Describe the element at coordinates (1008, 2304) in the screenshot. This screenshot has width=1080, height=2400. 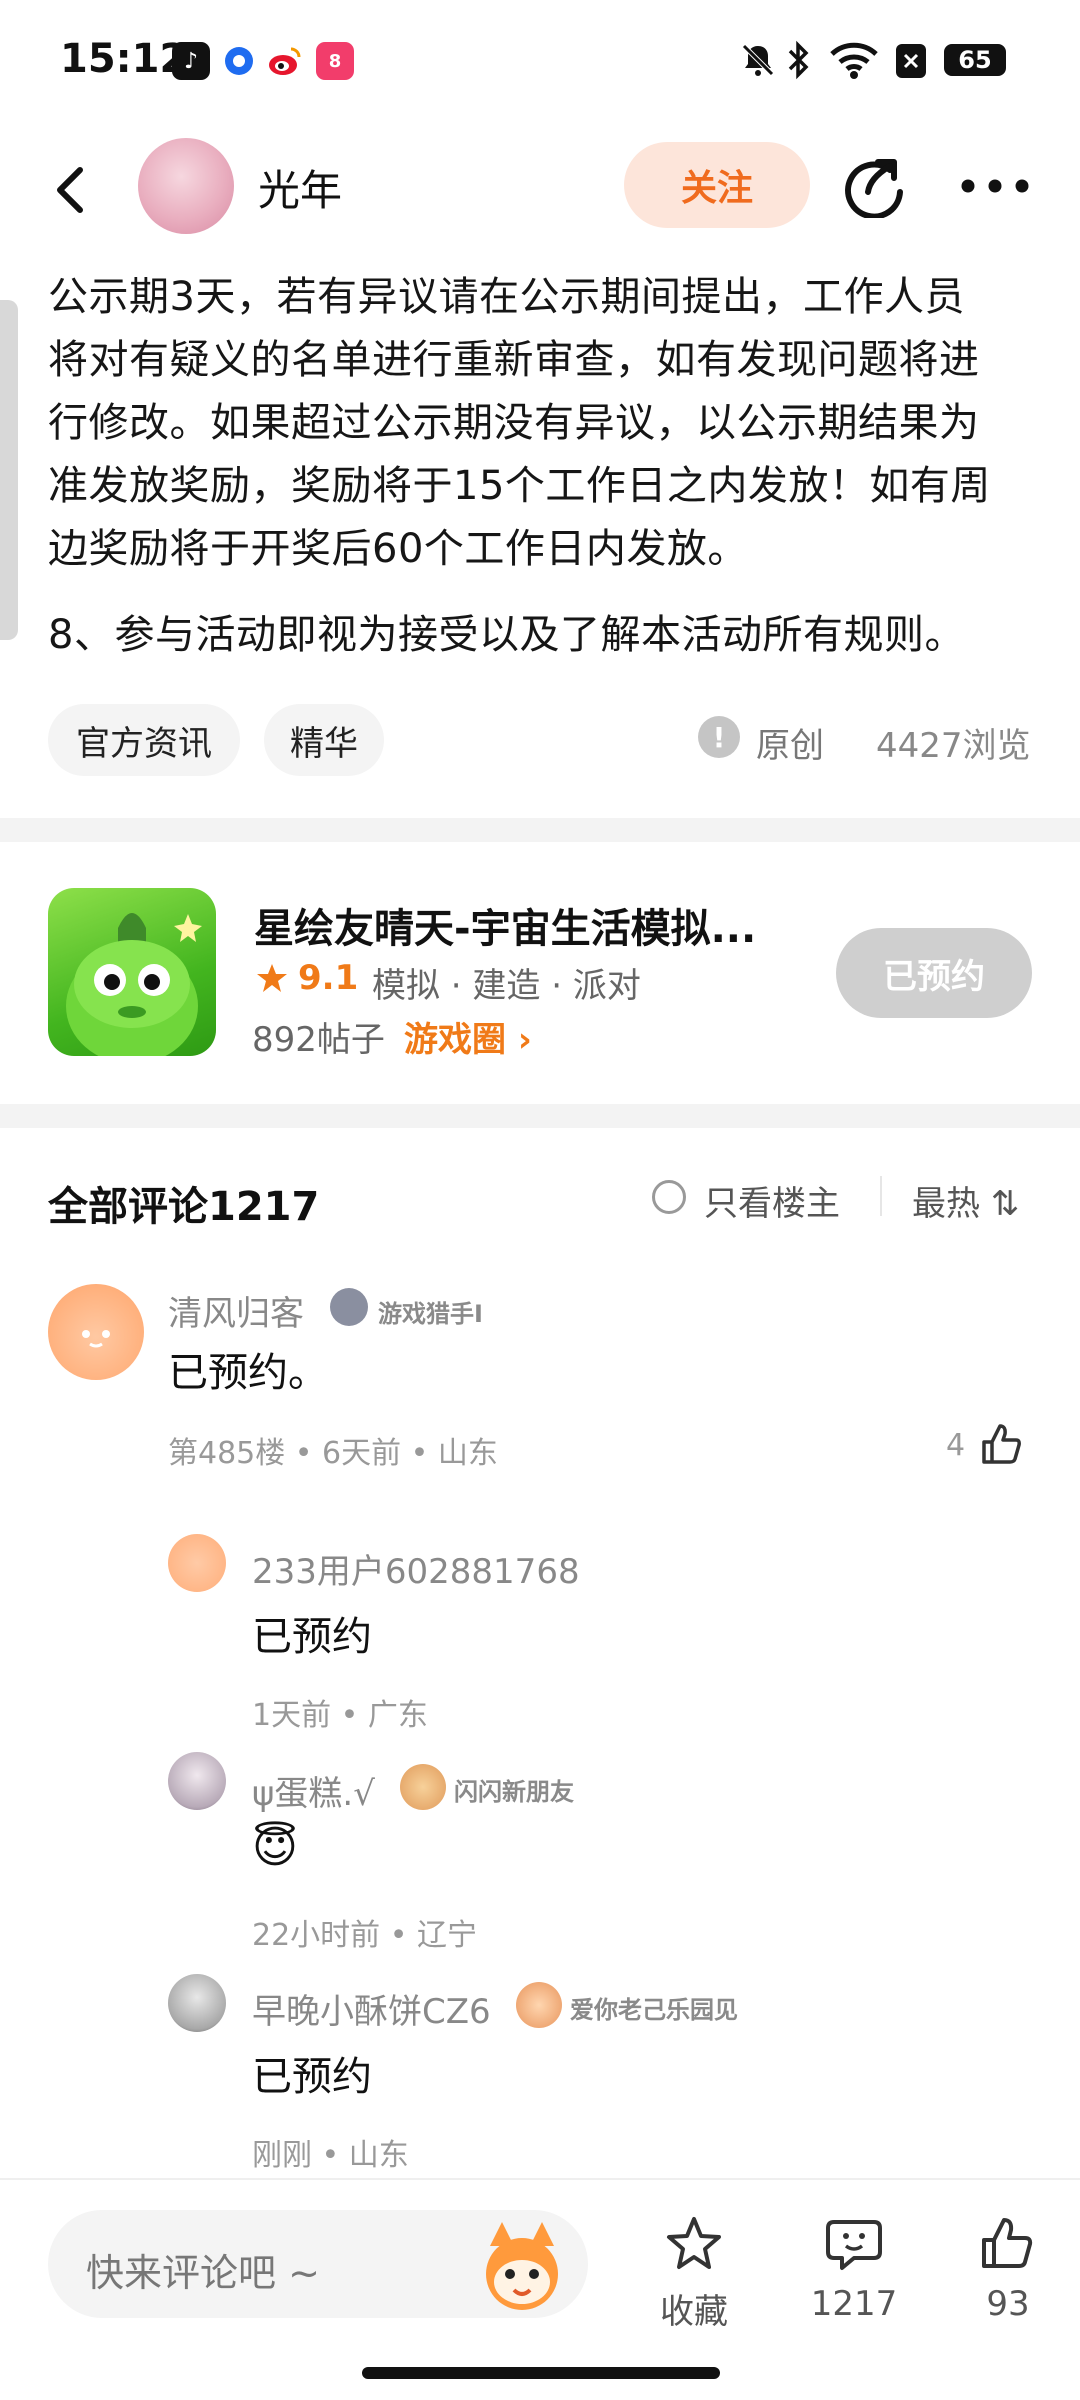
I see `like-count-total: 93` at that location.